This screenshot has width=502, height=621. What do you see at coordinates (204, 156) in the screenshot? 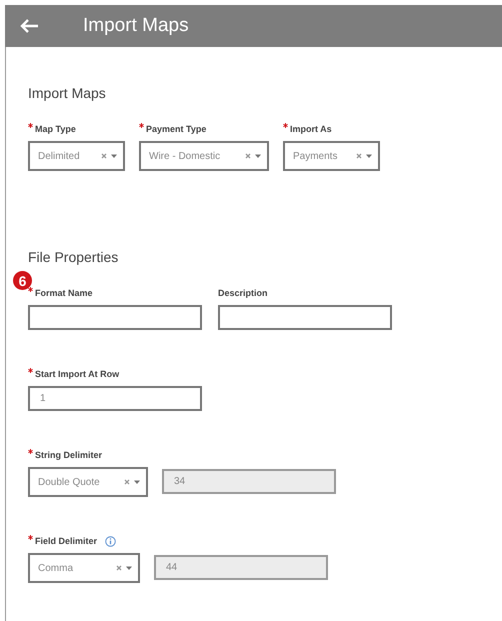
I see `dropdown: Wire - Domestic` at bounding box center [204, 156].